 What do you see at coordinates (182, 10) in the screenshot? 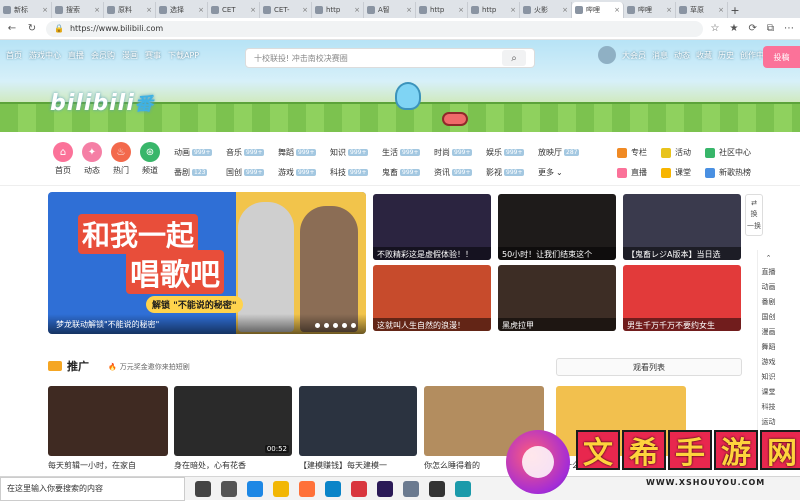
I see `browser-tab: 选择 ×` at bounding box center [182, 10].